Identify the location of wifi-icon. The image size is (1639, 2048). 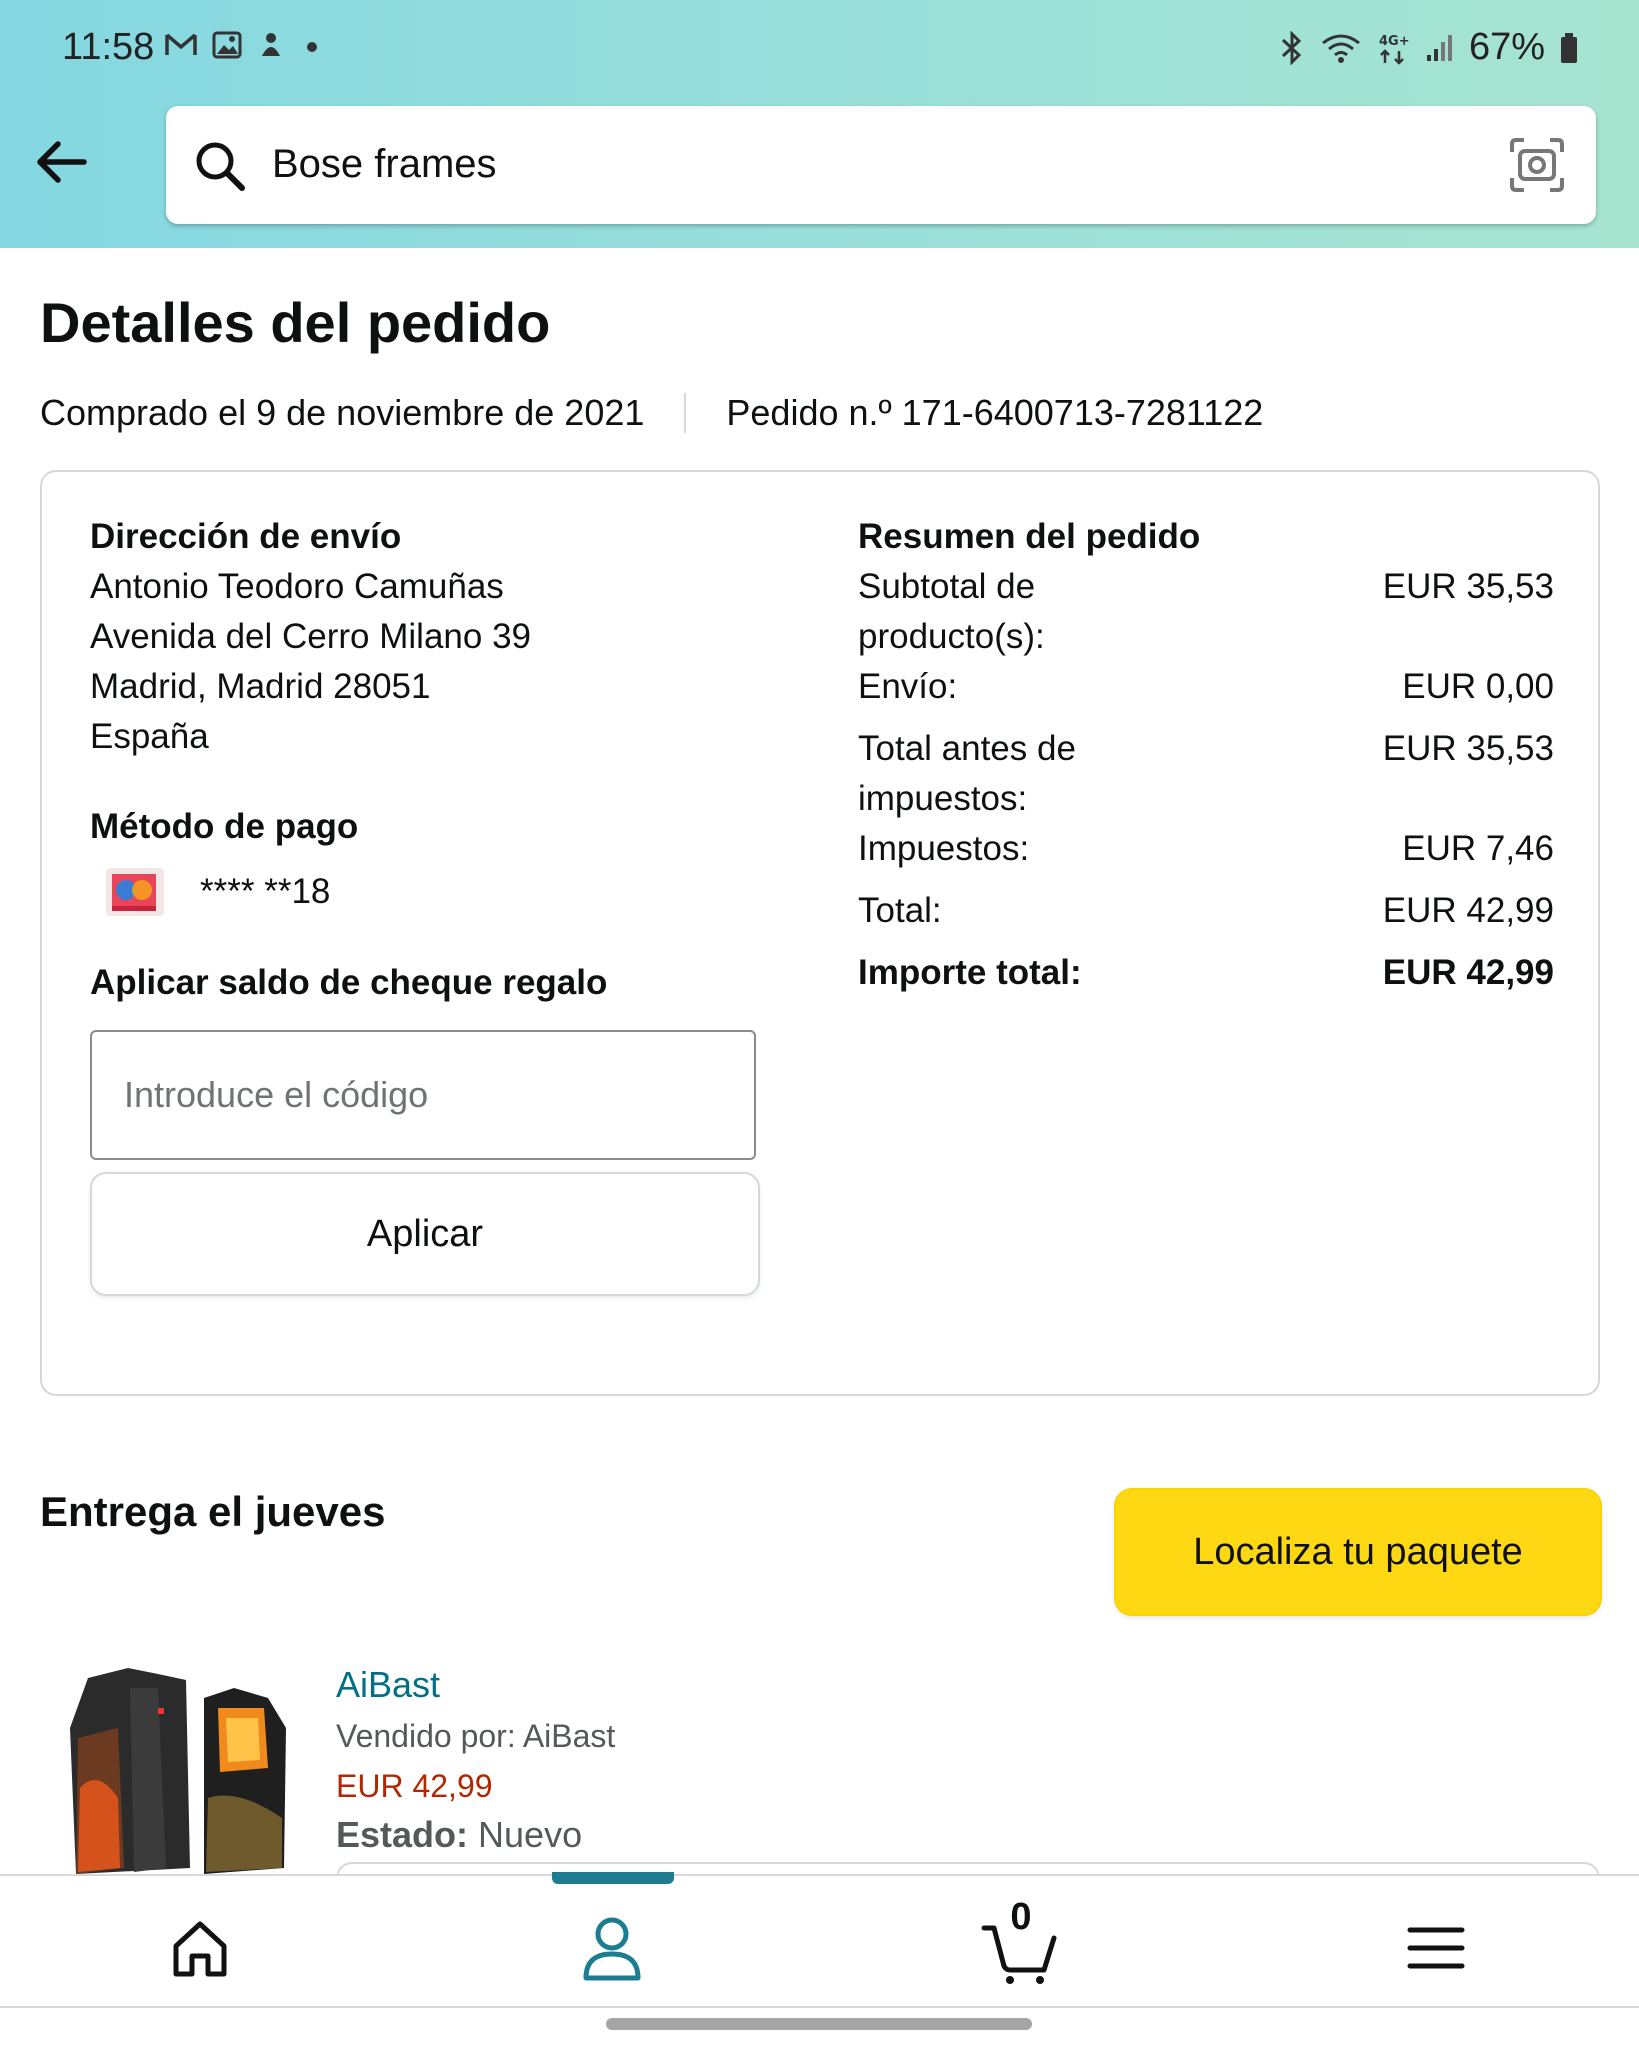
(1341, 48).